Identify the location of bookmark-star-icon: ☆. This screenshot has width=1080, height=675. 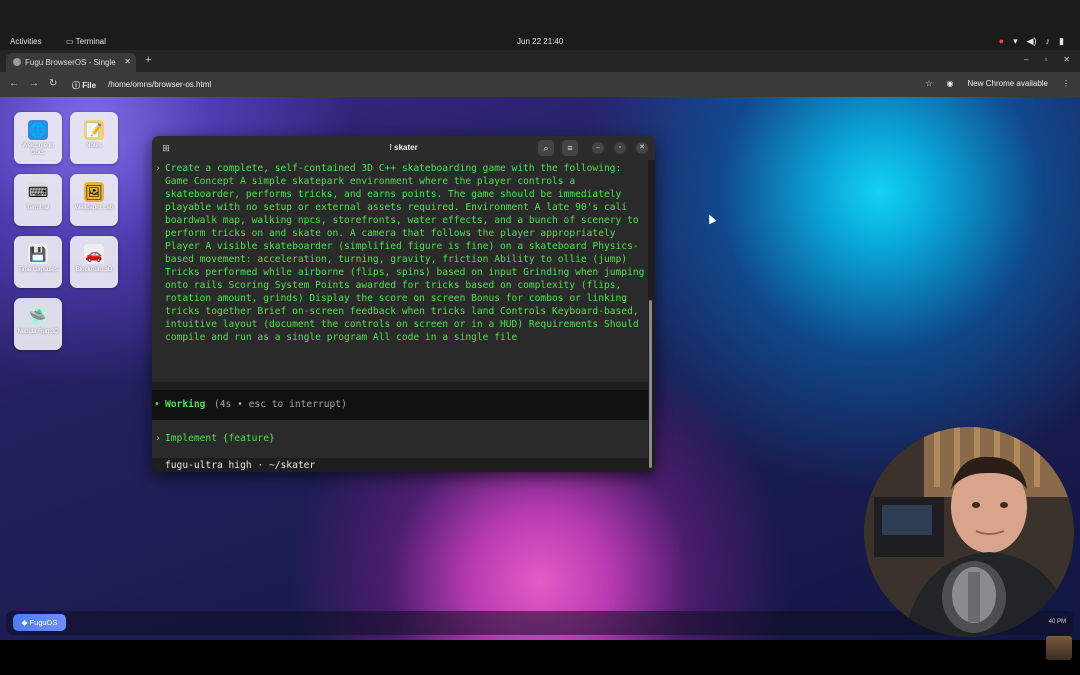
(928, 83).